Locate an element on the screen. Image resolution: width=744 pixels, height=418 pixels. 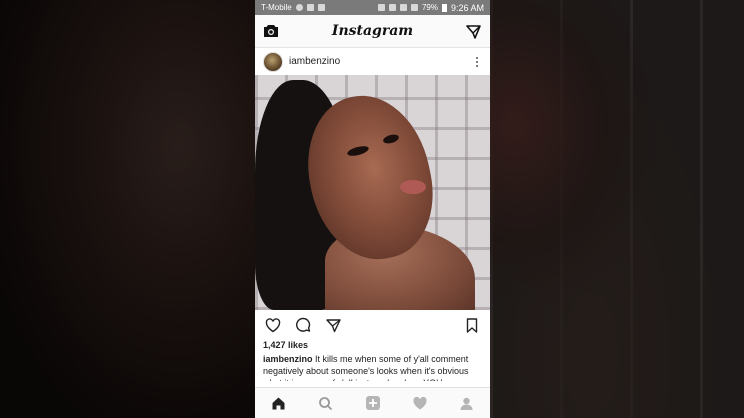
app-header: Instagram is located at coordinates (372, 31).